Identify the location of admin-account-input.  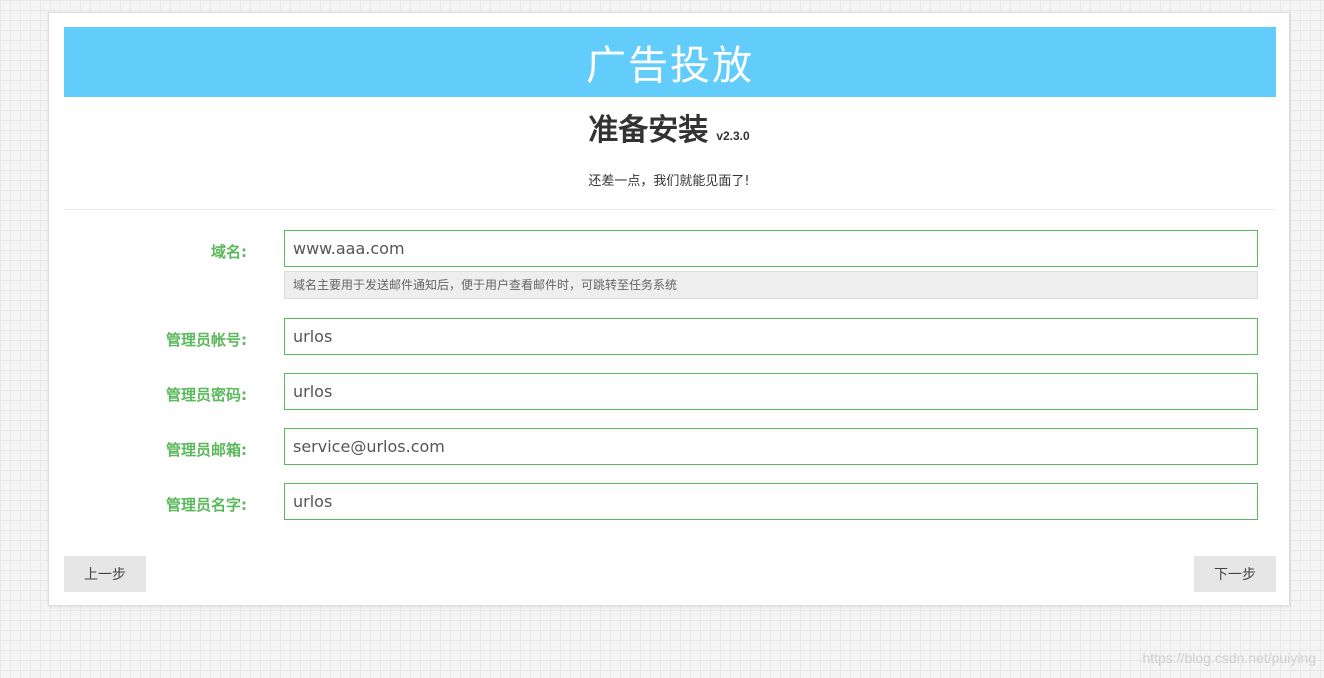
(771, 336).